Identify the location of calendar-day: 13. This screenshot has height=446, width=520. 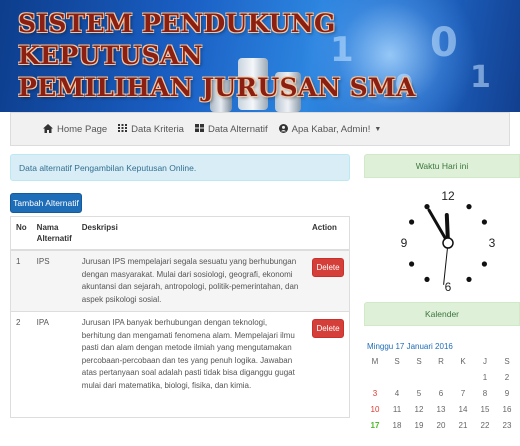
(441, 410).